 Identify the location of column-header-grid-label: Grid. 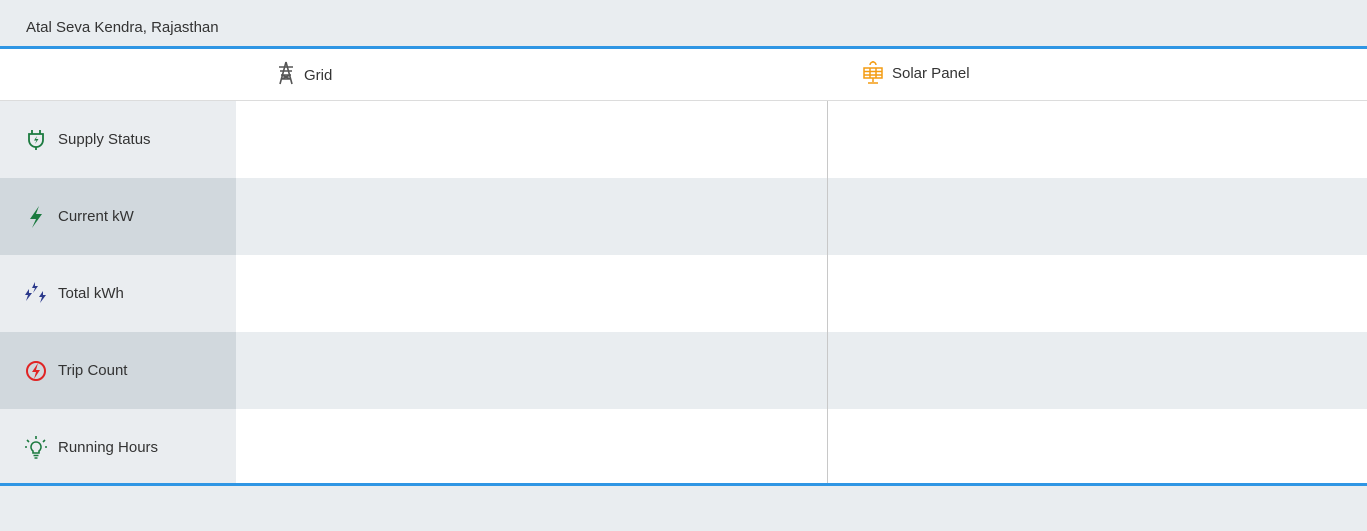
(318, 75).